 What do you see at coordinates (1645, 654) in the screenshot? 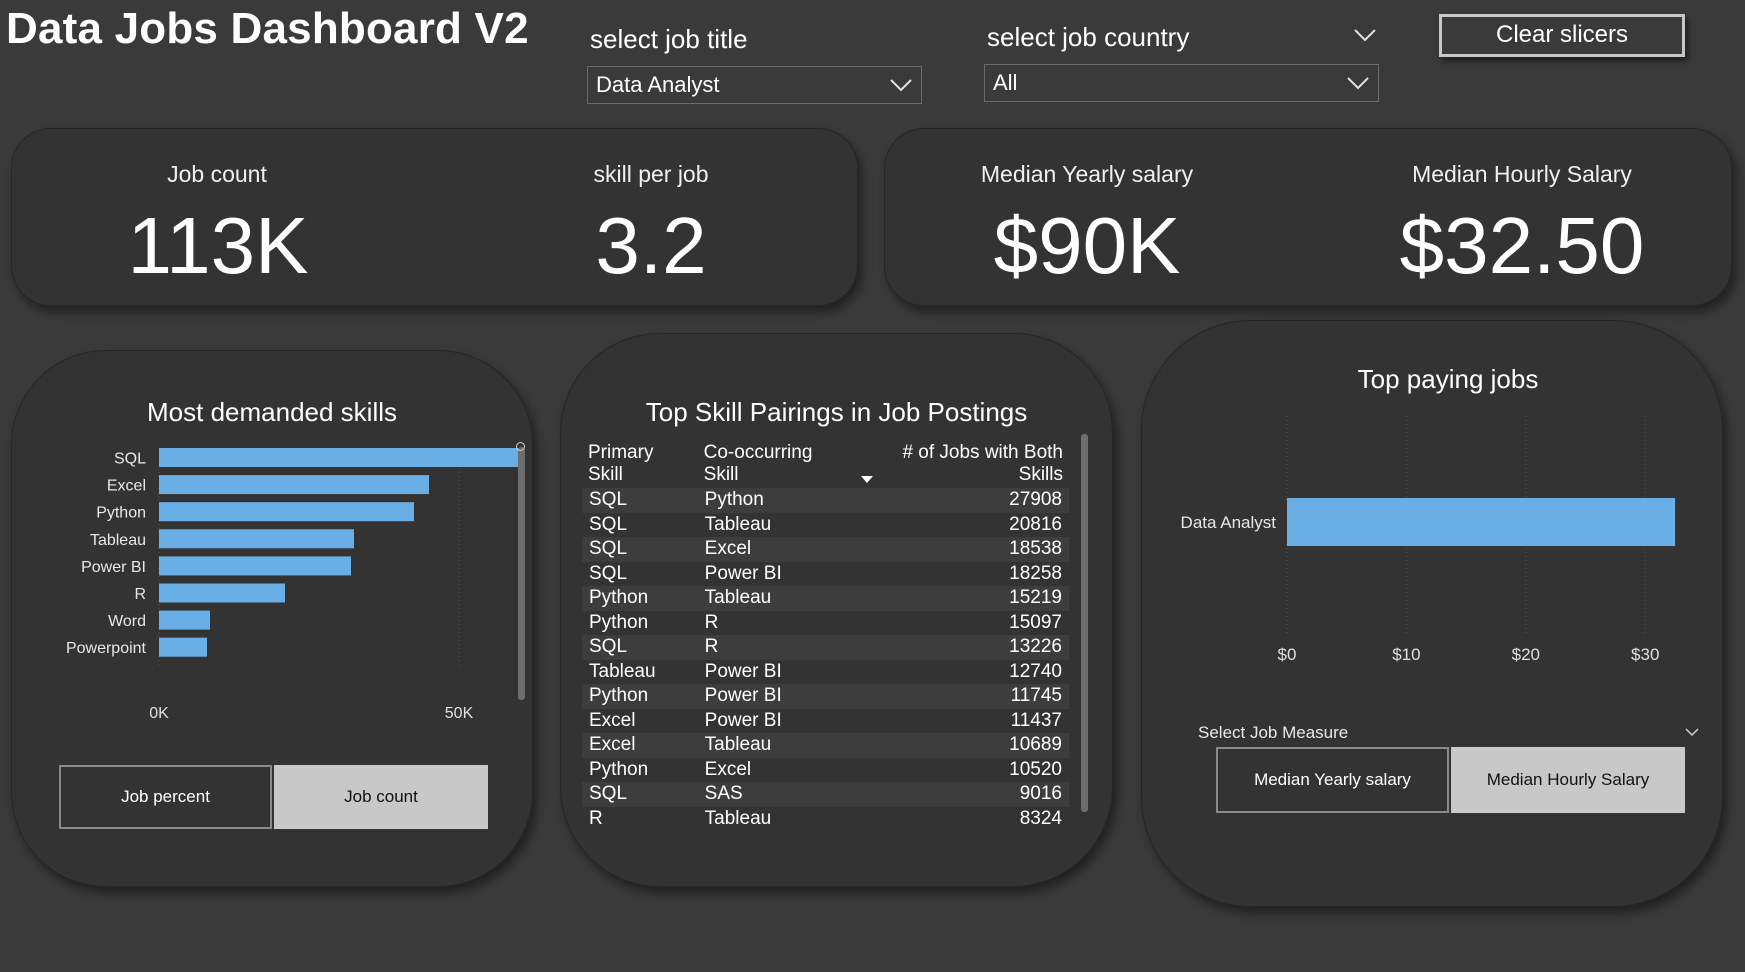
I see `paying-x-tick-label: $30` at bounding box center [1645, 654].